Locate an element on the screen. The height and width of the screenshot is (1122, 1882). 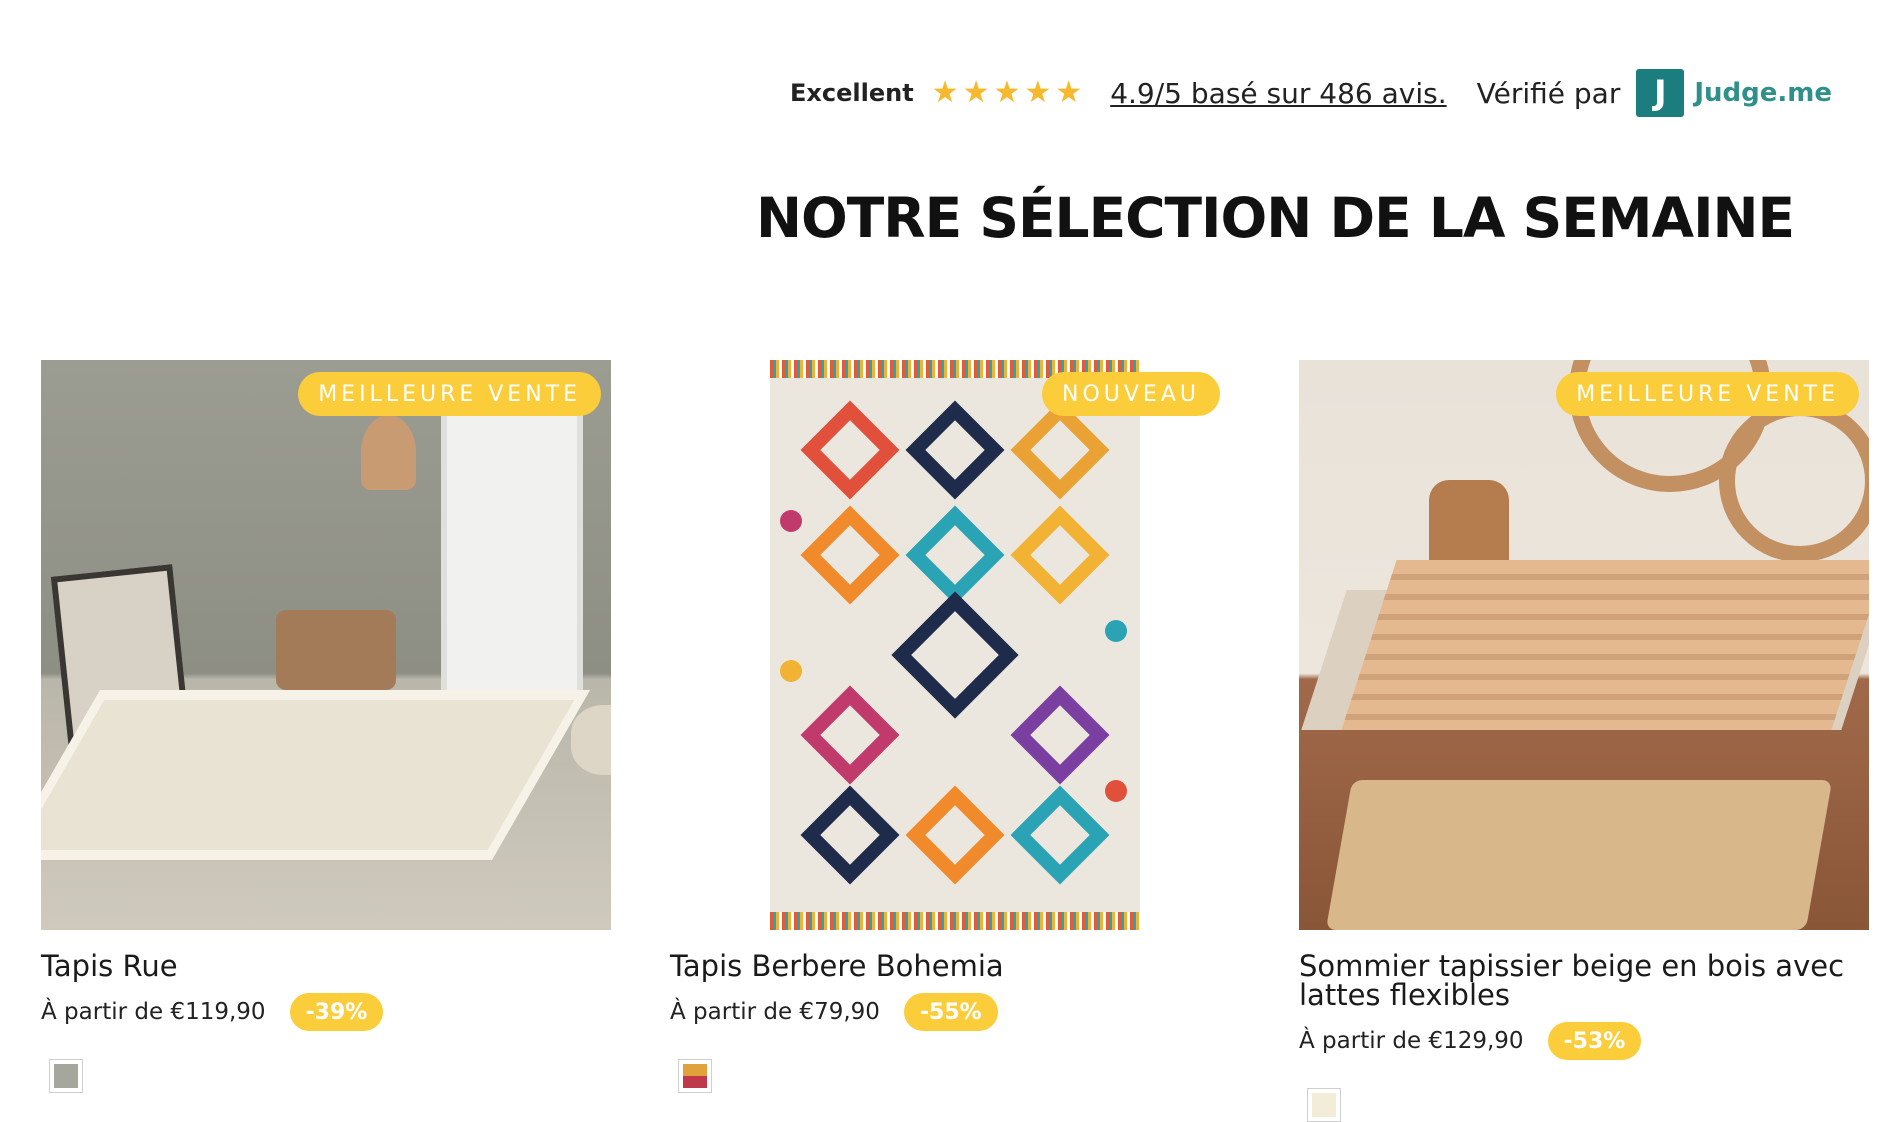
rating-stars: ★ ★ ★ ★ ★ is located at coordinates (1007, 93).